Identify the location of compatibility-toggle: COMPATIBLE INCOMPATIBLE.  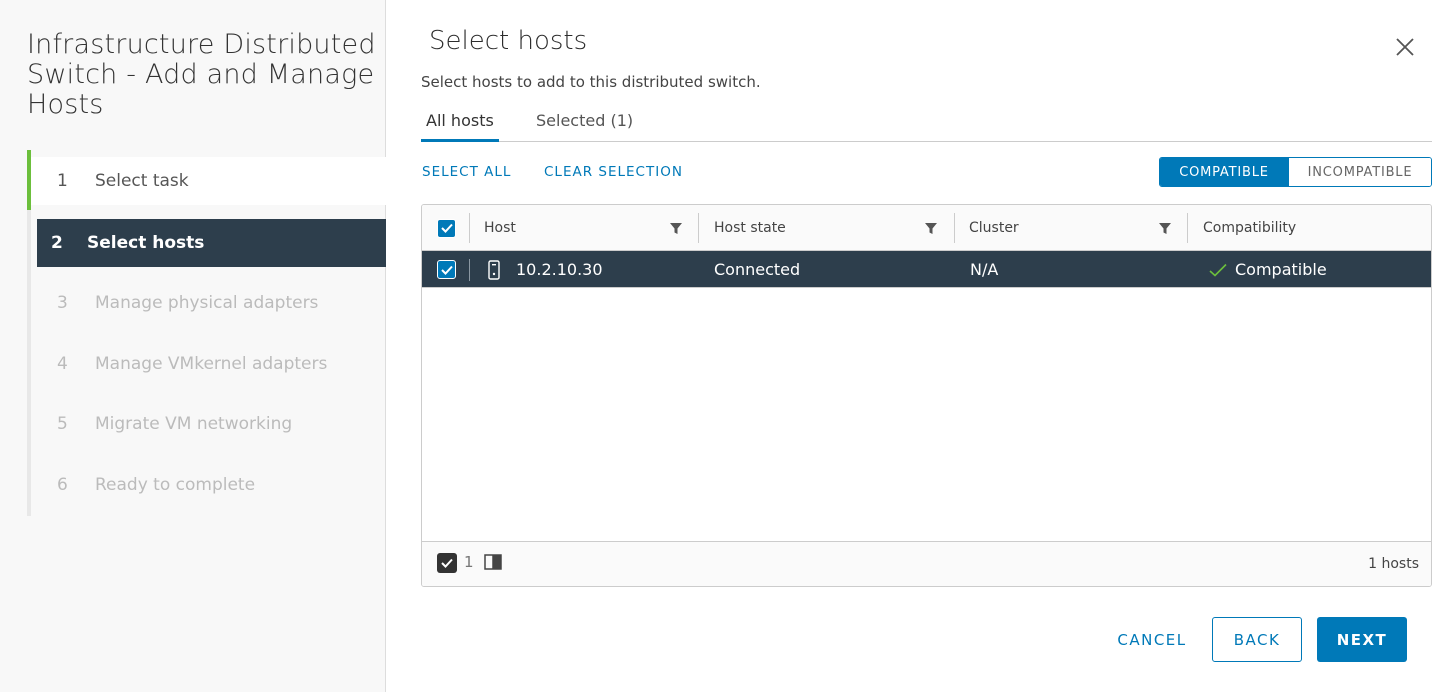
(1295, 172).